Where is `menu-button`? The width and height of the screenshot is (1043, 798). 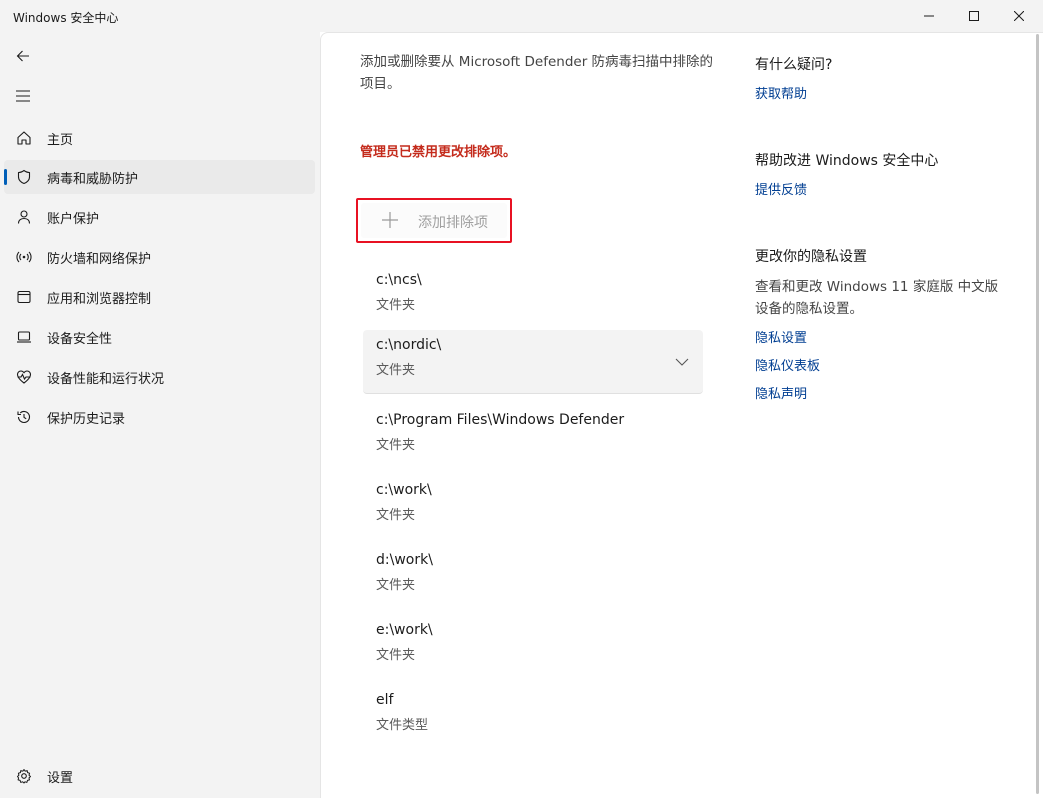 menu-button is located at coordinates (23, 96).